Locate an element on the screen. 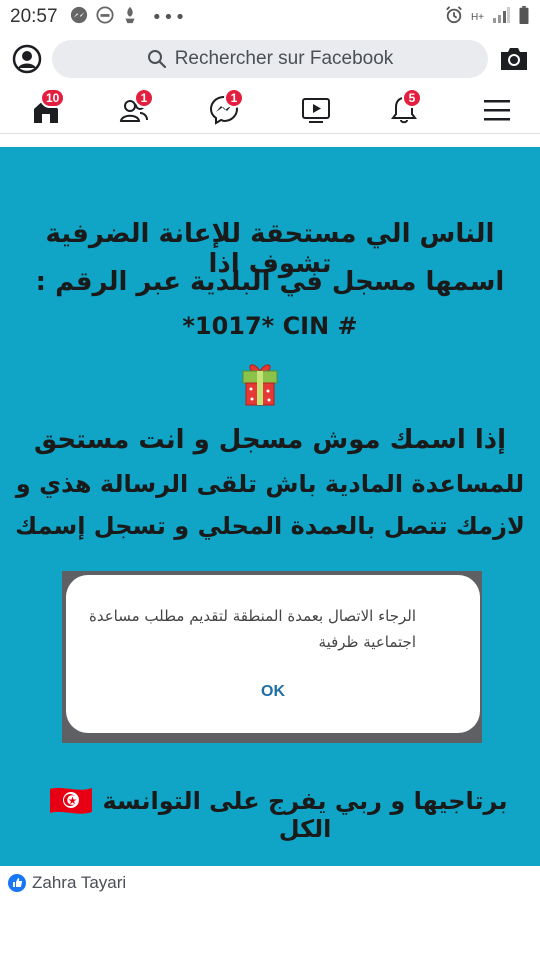 The image size is (540, 960). tab-friends: 1 is located at coordinates (136, 107).